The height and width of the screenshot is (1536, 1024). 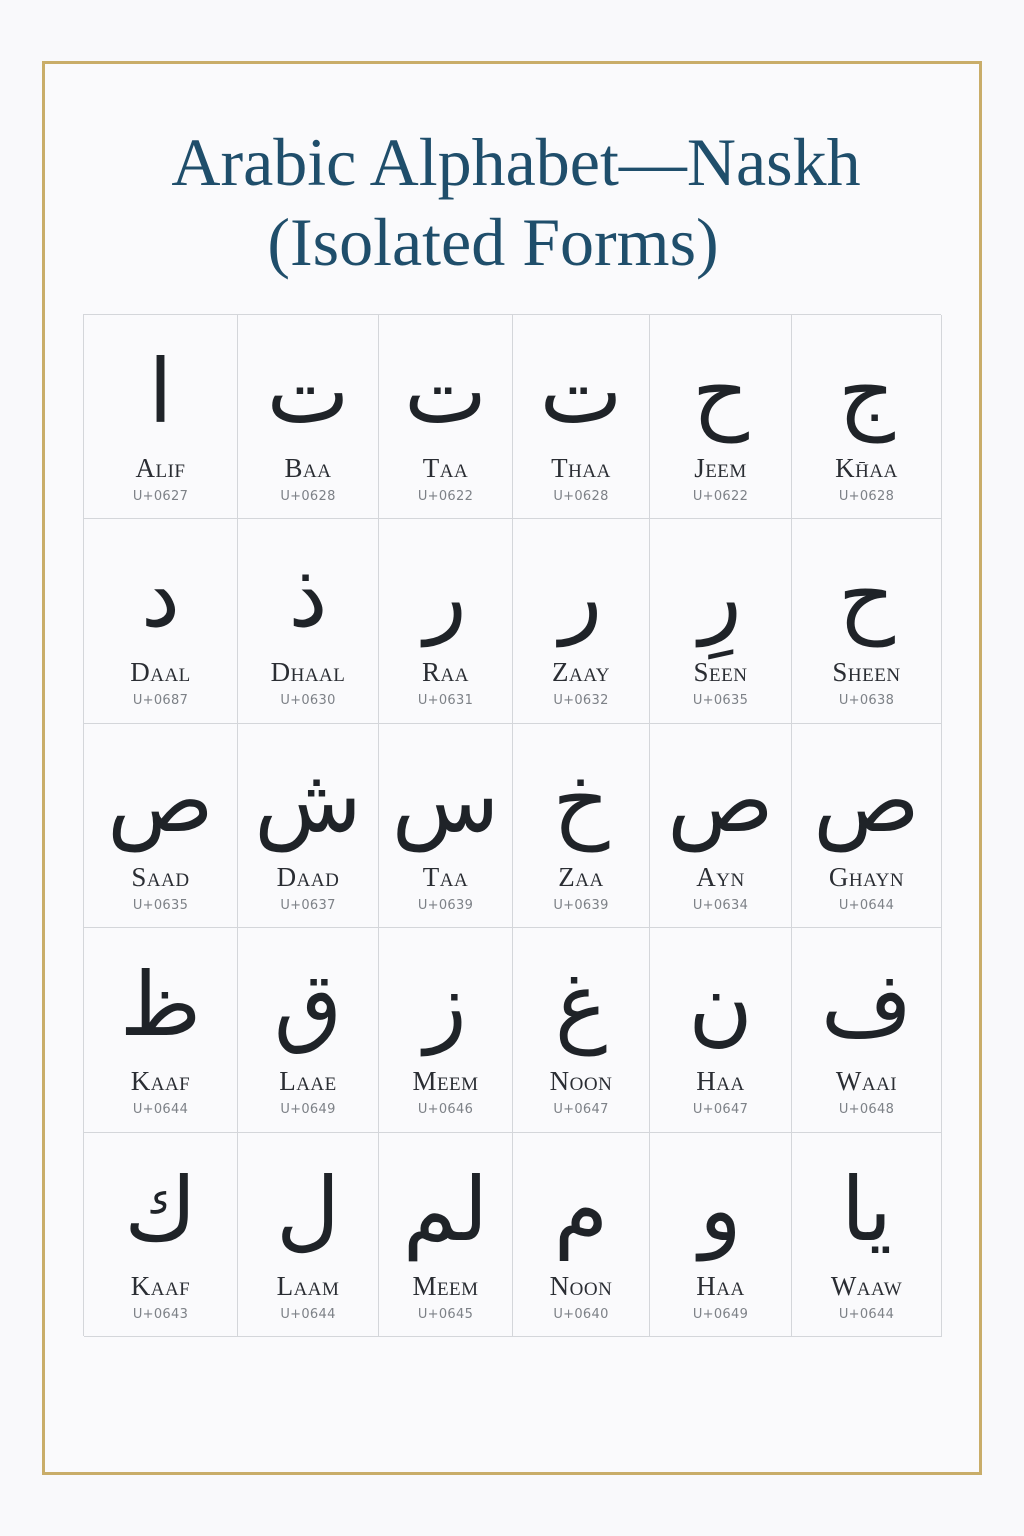 I want to click on arabic-letter-glyph: د, so click(x=160, y=596).